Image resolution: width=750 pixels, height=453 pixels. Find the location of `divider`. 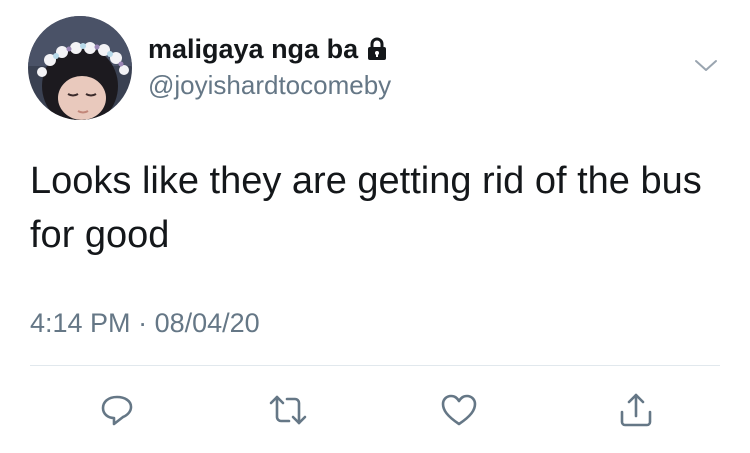

divider is located at coordinates (375, 365).